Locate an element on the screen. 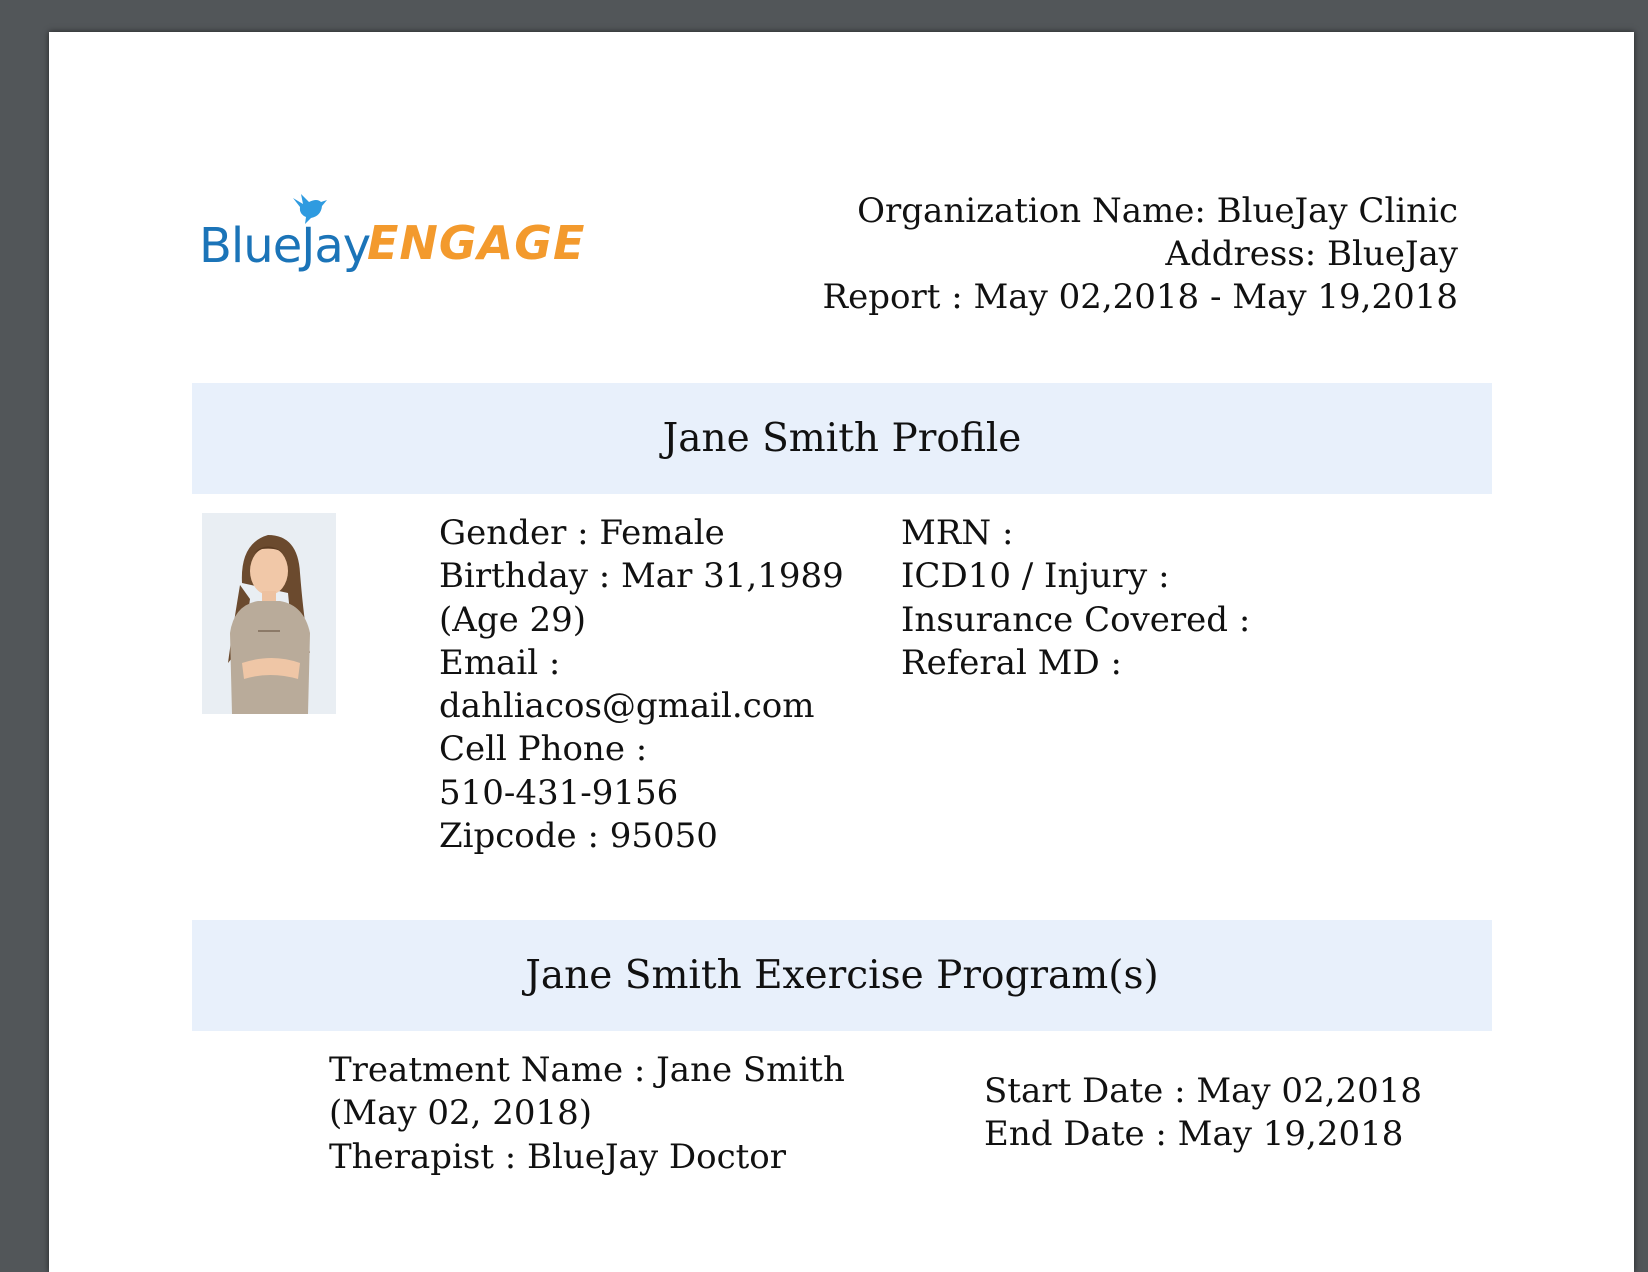  organization-name: Organization Name: BlueJay Clinic is located at coordinates (1157, 211).